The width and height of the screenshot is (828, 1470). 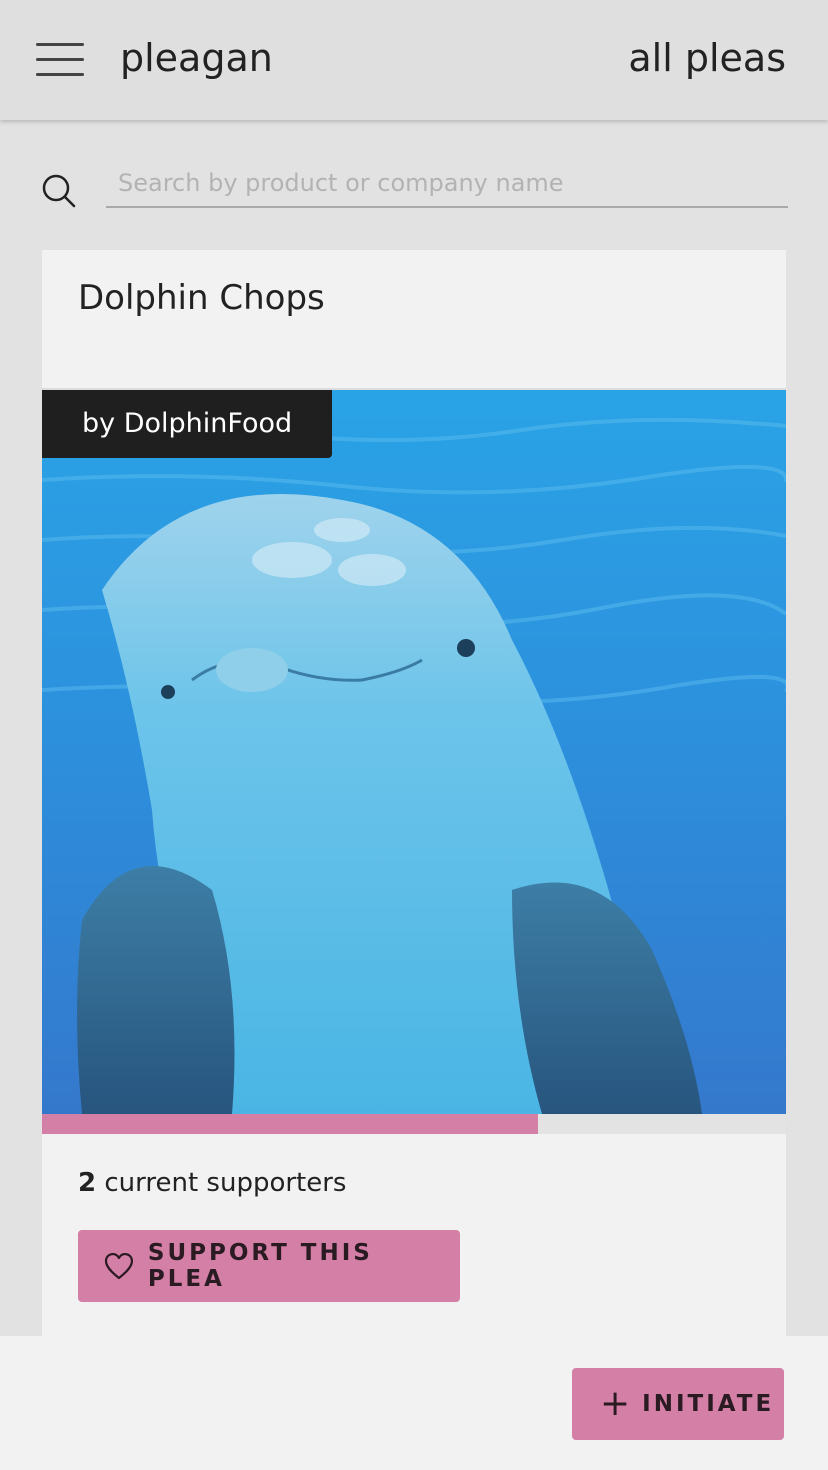 I want to click on supporter-number: 2, so click(x=87, y=1183).